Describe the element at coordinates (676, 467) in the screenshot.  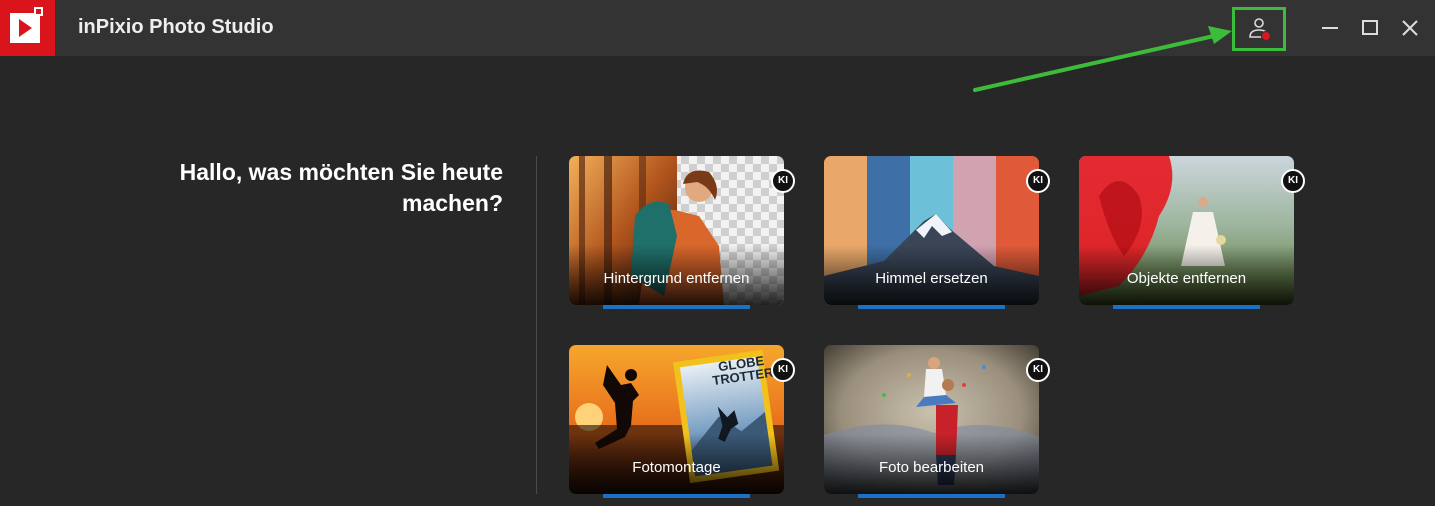
I see `card-label: Fotomontage` at that location.